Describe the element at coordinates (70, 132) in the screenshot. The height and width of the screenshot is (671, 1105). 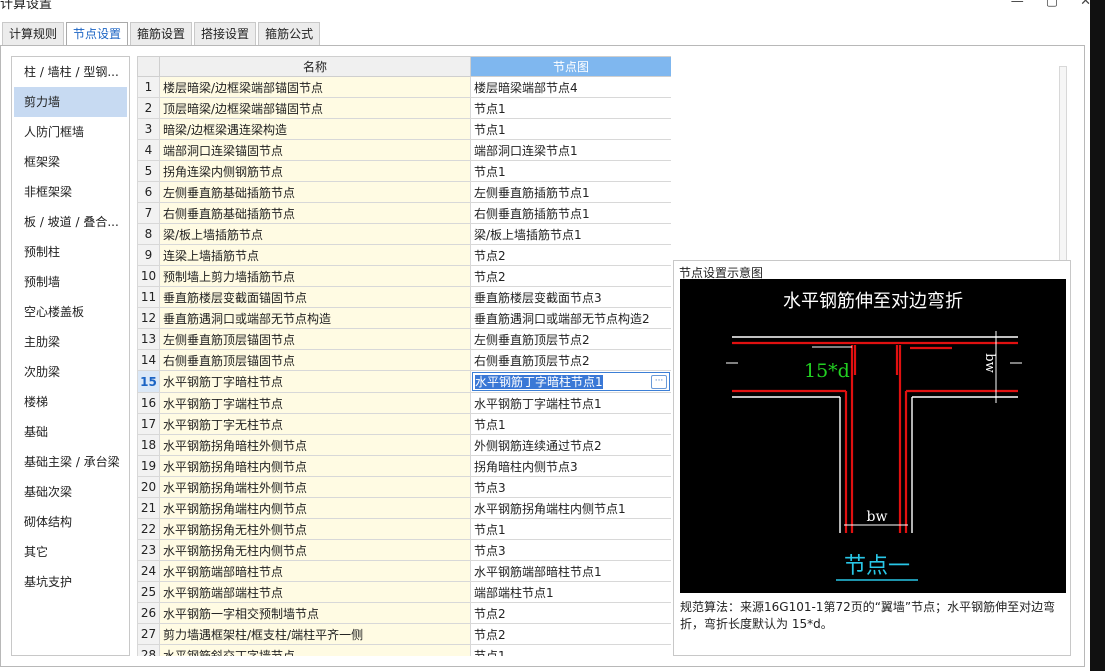
I see `sidebar-item-2: 人防门框墙` at that location.